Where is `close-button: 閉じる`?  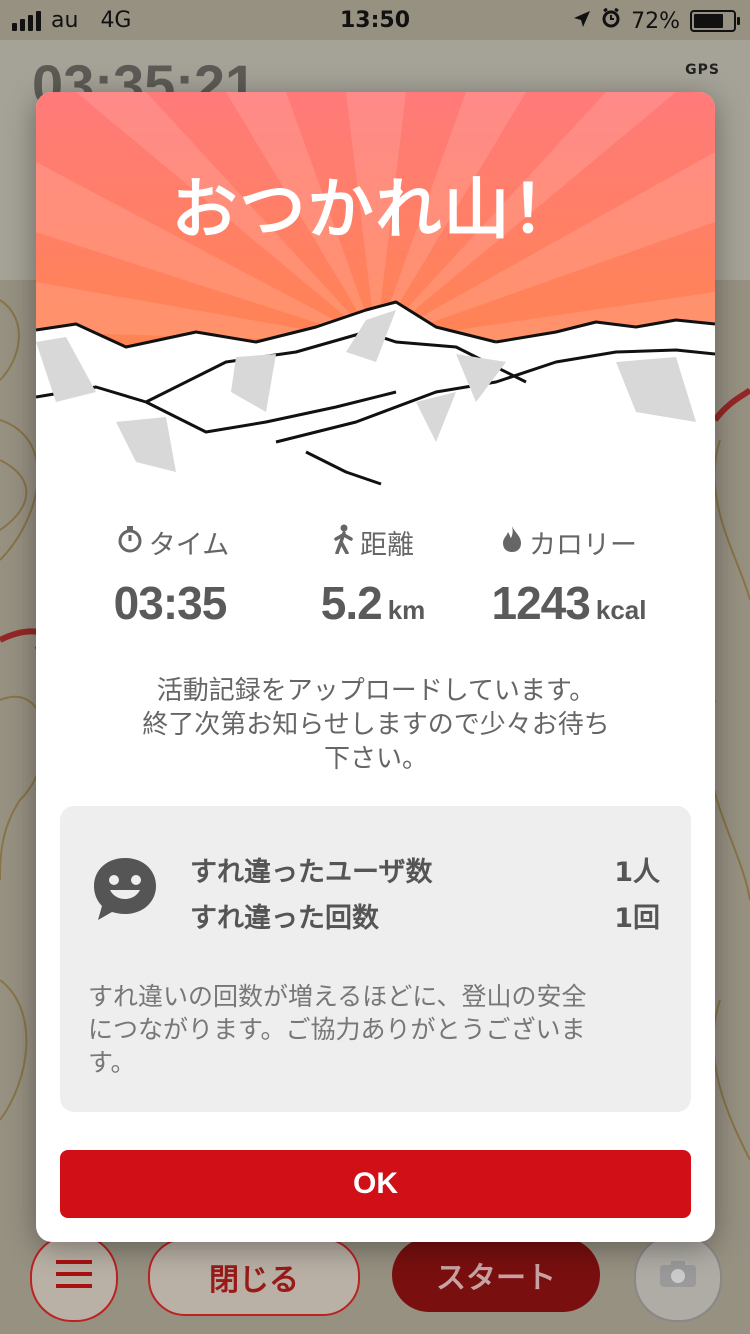 close-button: 閉じる is located at coordinates (254, 1277).